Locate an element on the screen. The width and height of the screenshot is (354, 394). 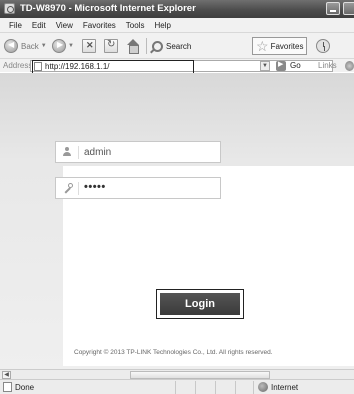
refresh-button is located at coordinates (111, 46).